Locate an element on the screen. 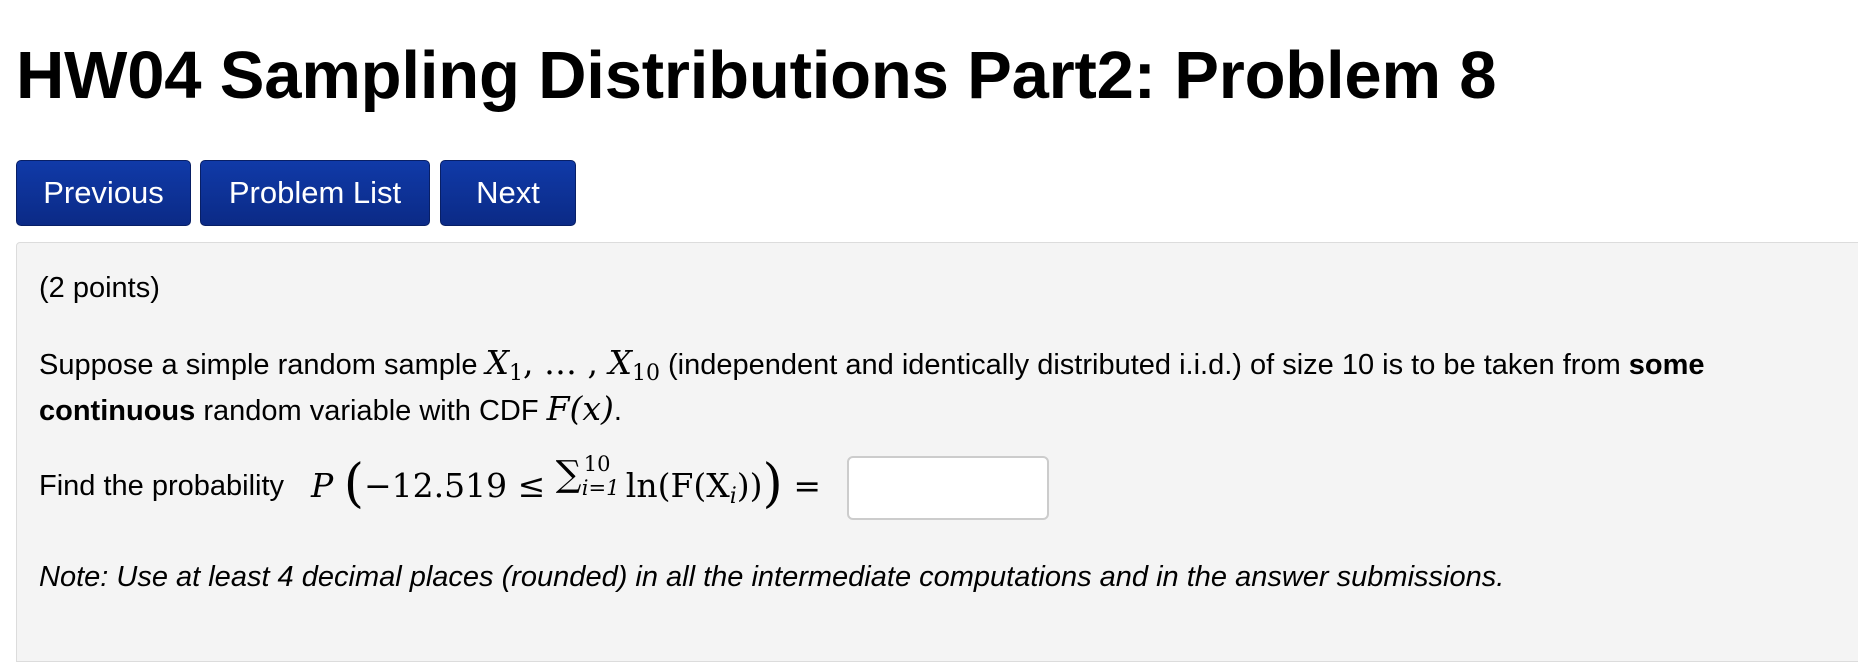 The height and width of the screenshot is (662, 1858). problem-list-button: Problem List is located at coordinates (315, 193).